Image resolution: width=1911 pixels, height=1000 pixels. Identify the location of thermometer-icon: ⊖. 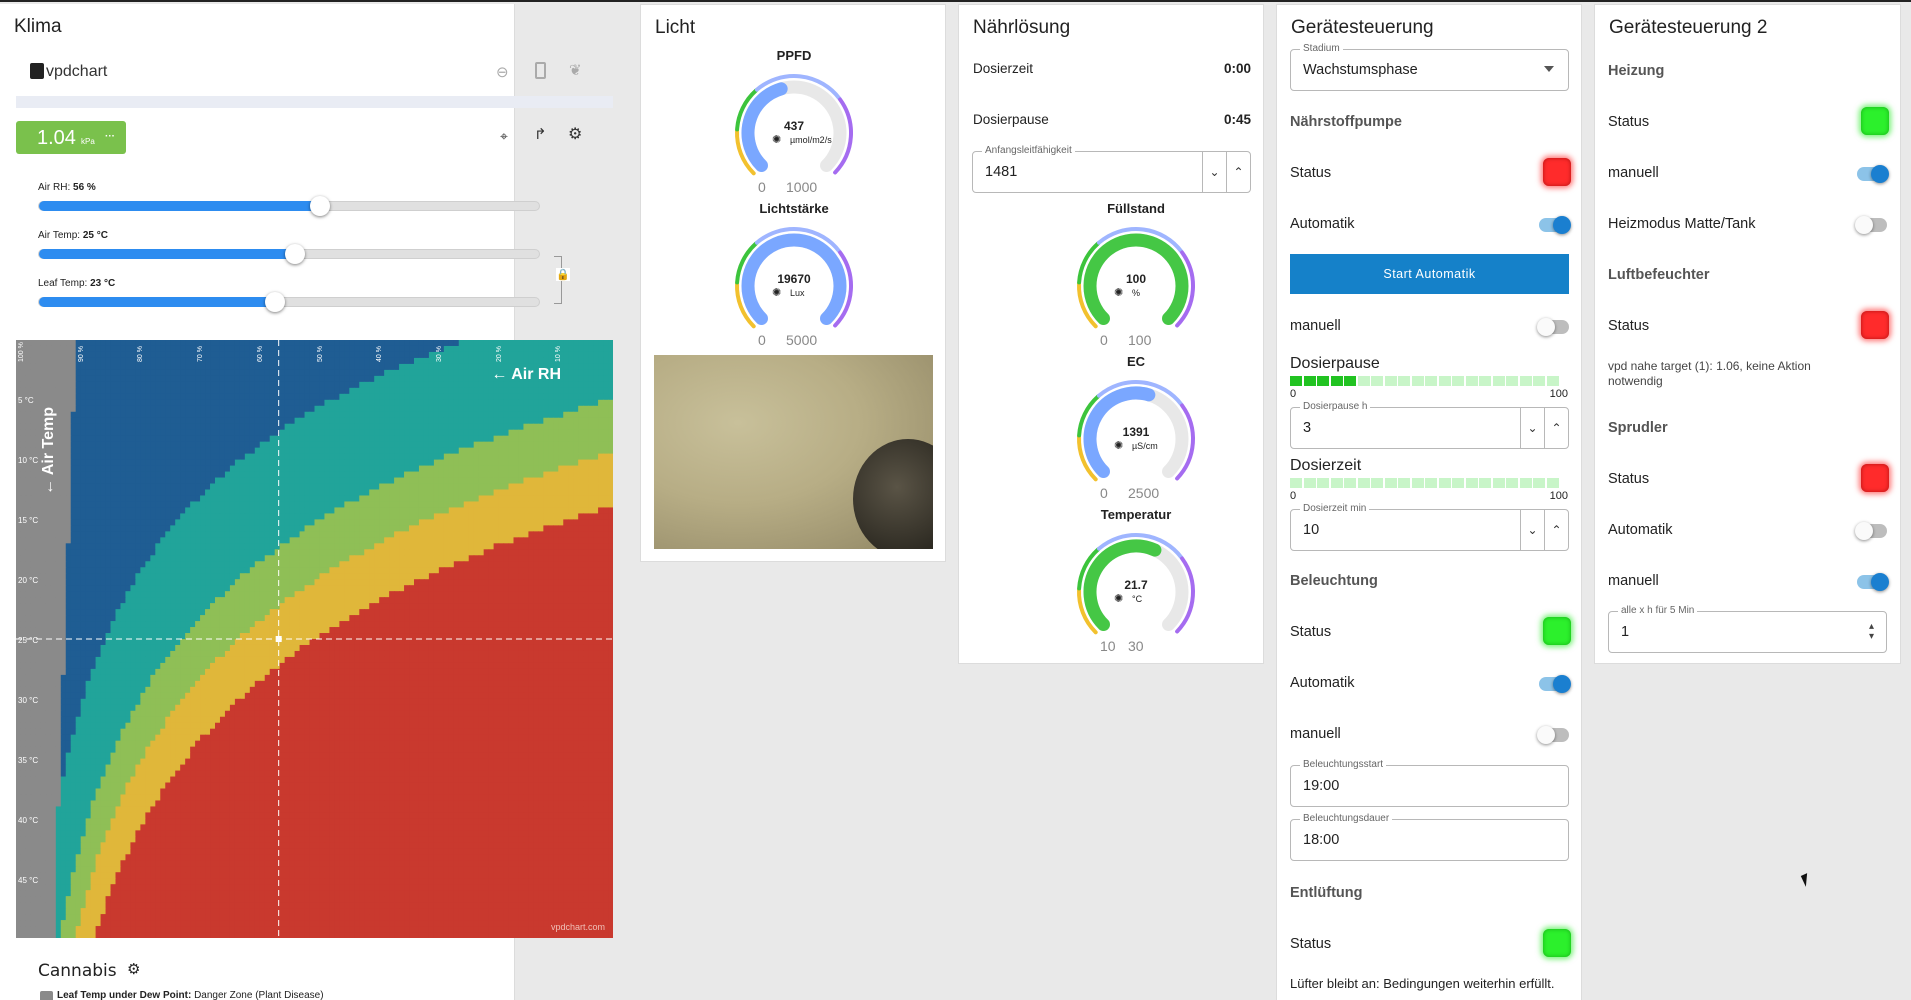
(502, 72).